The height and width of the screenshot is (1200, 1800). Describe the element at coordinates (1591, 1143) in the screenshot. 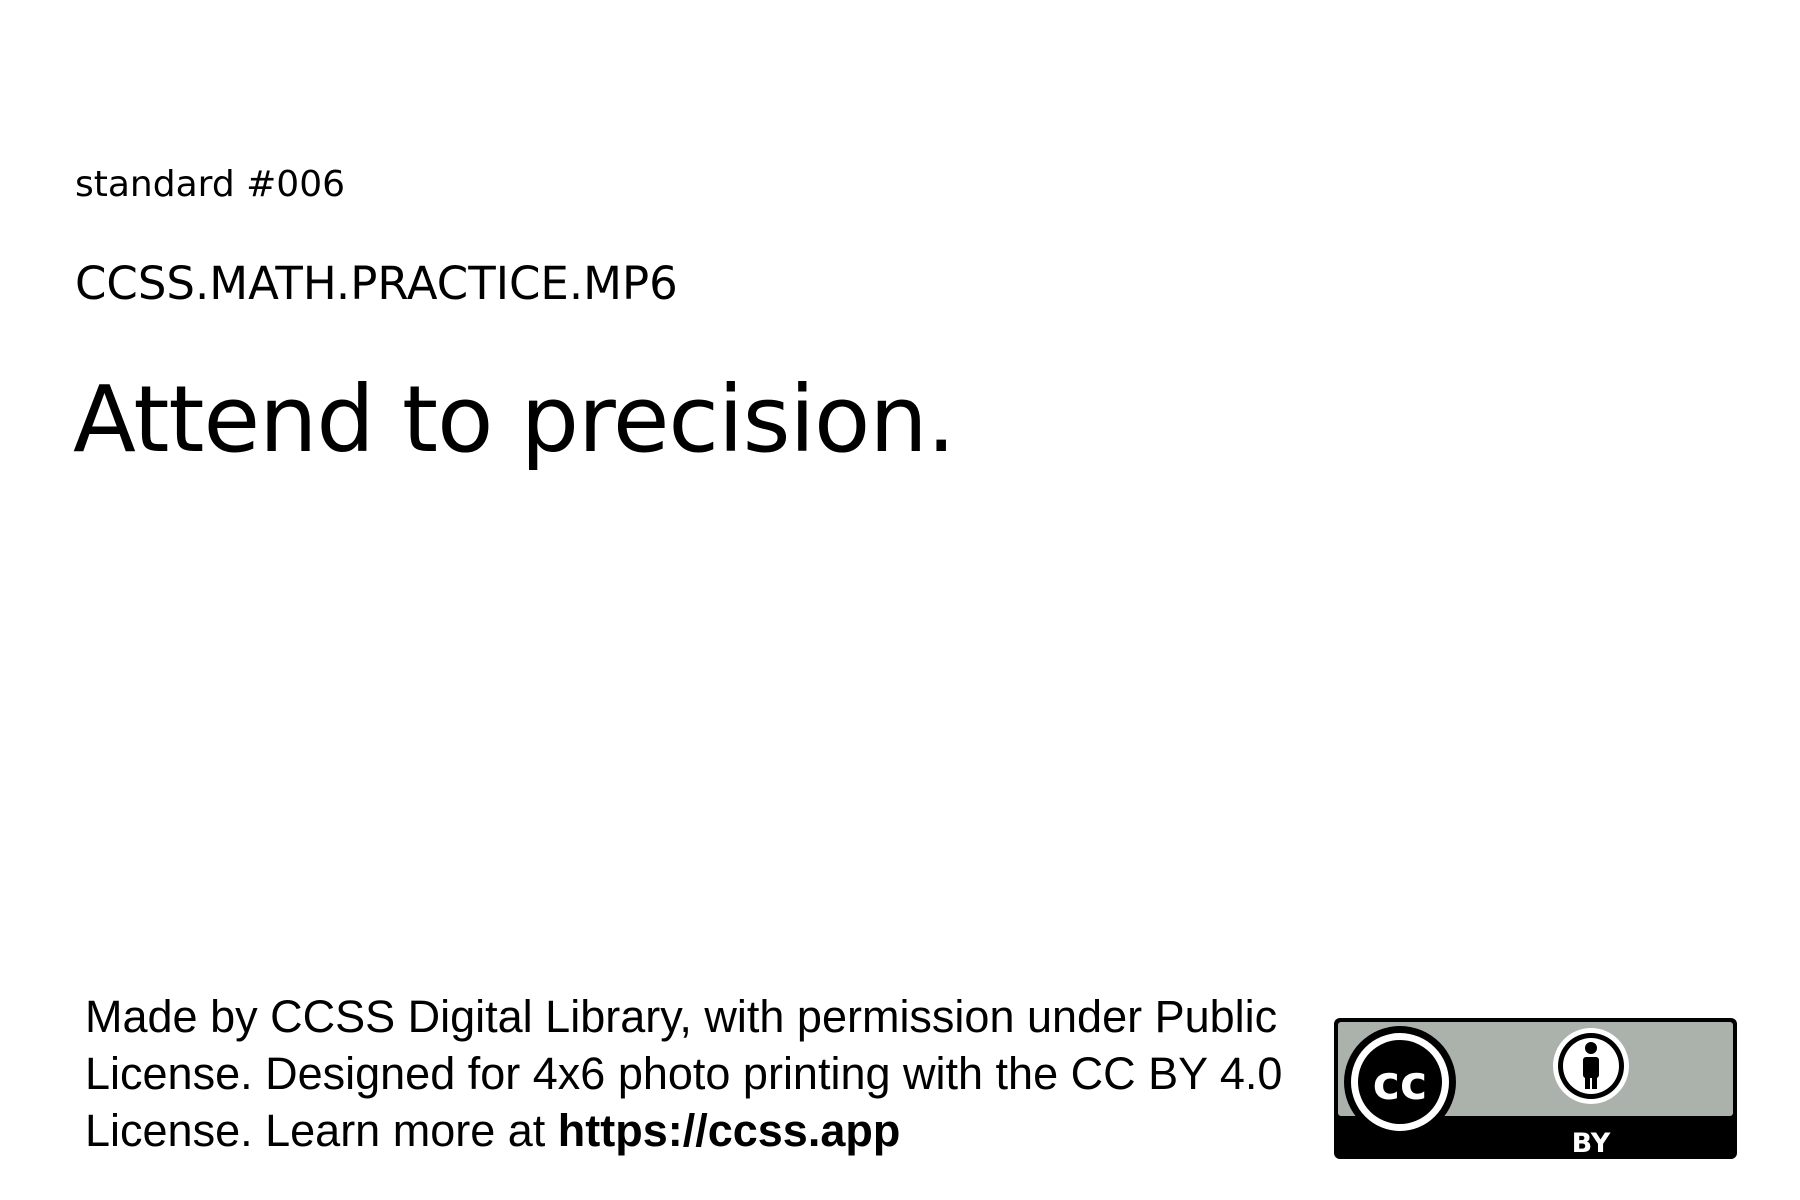

I see `by-label: BY` at that location.